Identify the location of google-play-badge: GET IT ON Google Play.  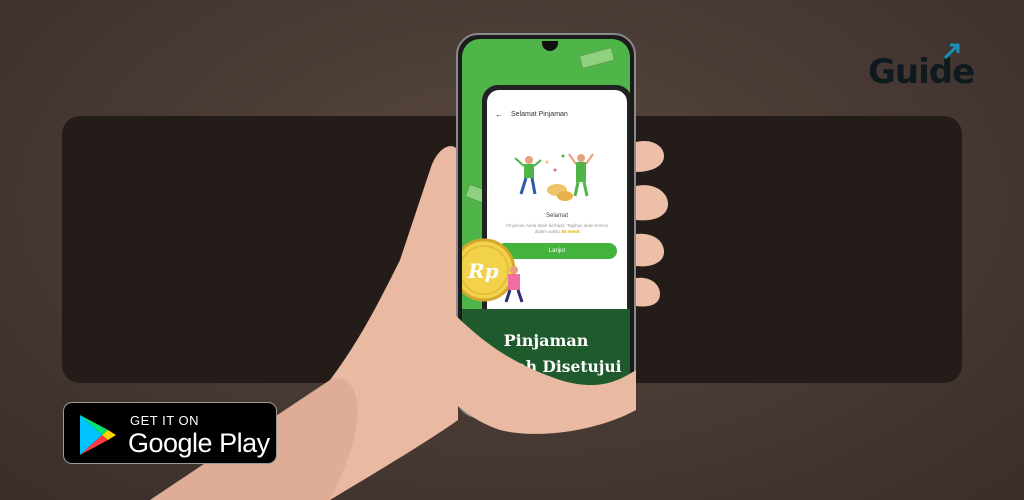
(170, 433).